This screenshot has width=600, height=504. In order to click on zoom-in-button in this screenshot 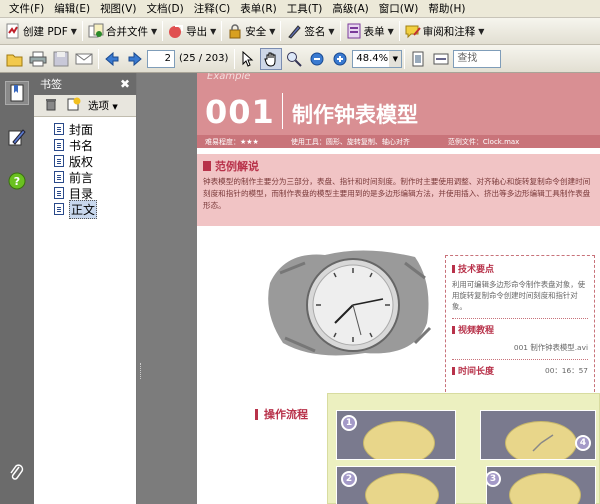, I will do `click(340, 59)`.